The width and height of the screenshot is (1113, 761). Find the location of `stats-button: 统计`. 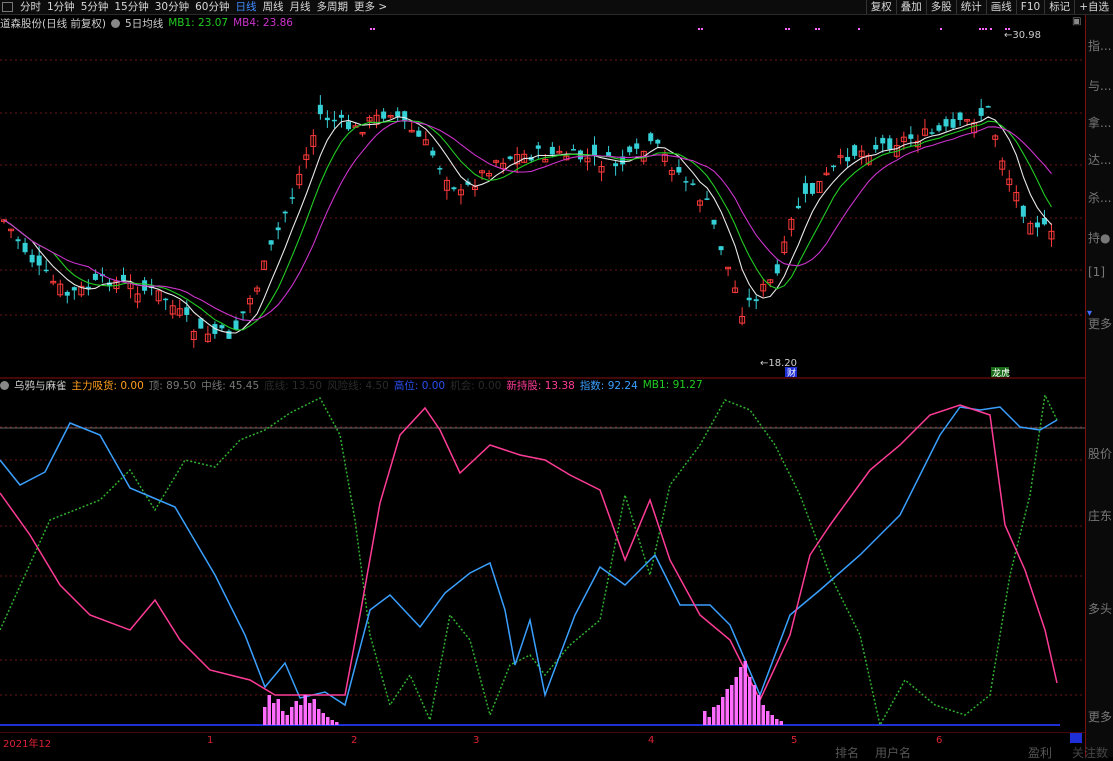

stats-button: 统计 is located at coordinates (970, 7).